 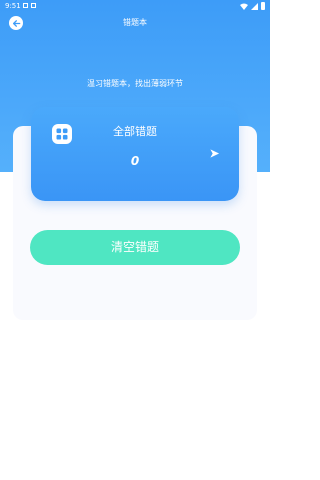 What do you see at coordinates (135, 6) in the screenshot?
I see `status-bar: 9:51` at bounding box center [135, 6].